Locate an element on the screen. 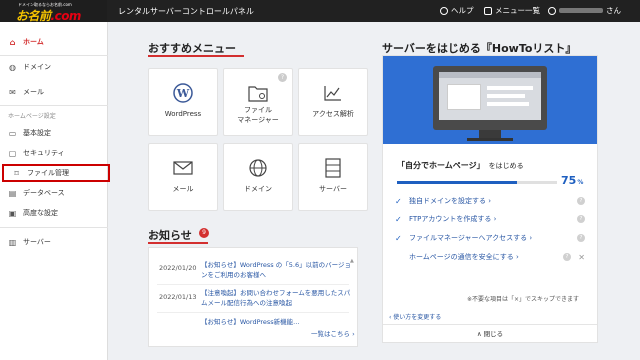 This screenshot has height=360, width=640. help-button: ヘルプ is located at coordinates (457, 10).